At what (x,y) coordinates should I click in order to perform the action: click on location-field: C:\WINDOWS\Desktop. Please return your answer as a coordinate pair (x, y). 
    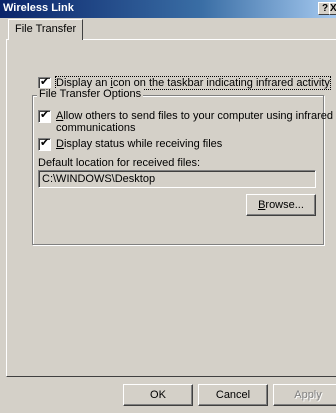
    Looking at the image, I should click on (177, 179).